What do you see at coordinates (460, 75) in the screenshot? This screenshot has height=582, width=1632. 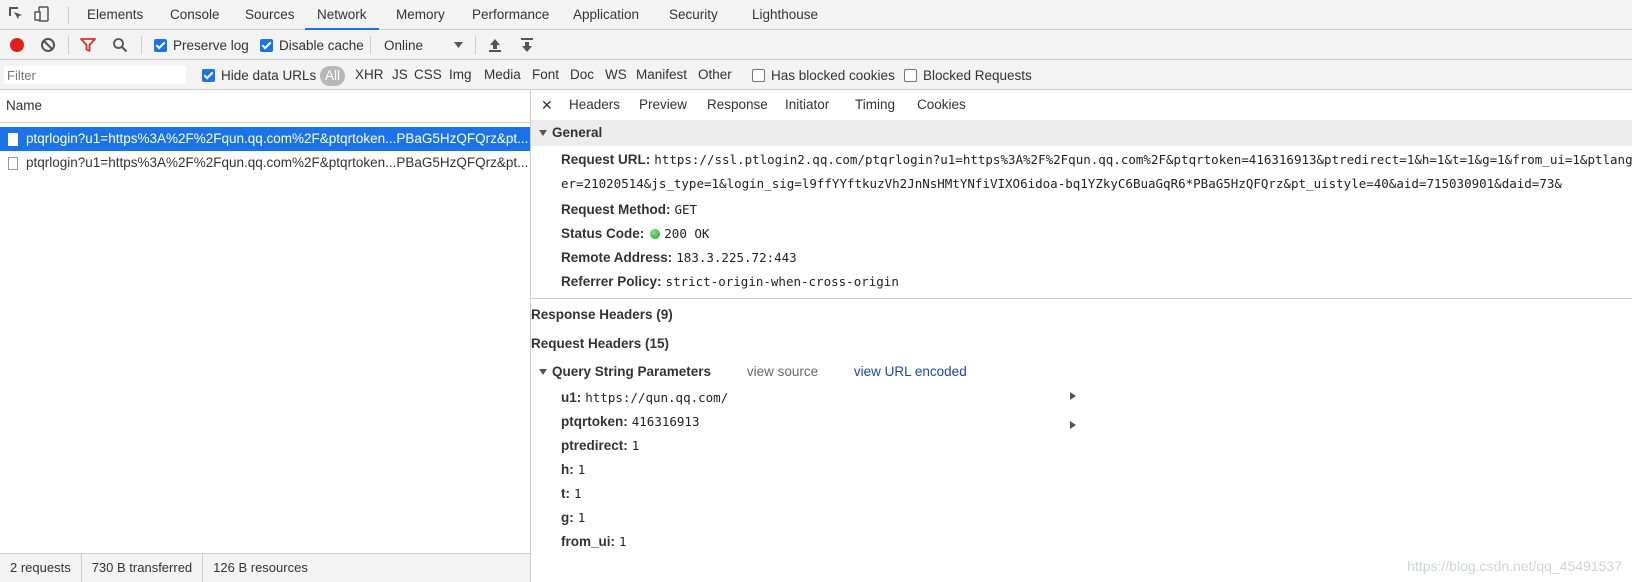 I see `filter-type-img: Img` at bounding box center [460, 75].